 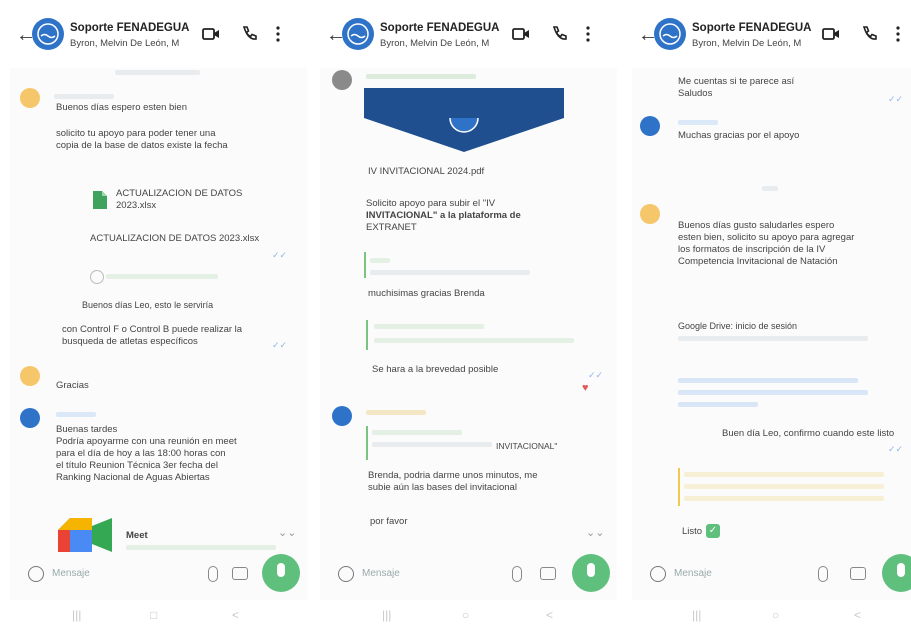 I want to click on message-text: Se hara a la brevedad posible, so click(x=435, y=369).